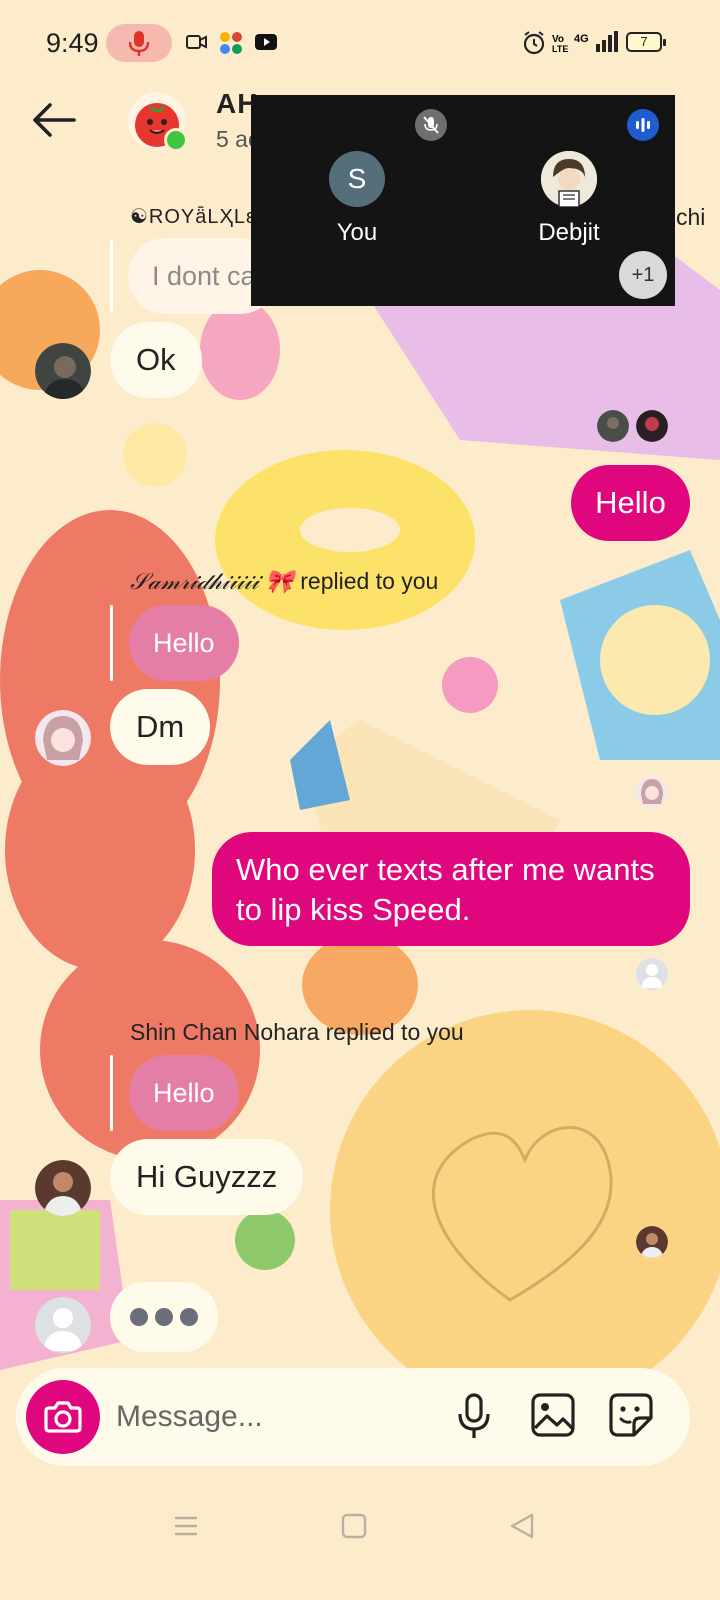  What do you see at coordinates (463, 200) in the screenshot?
I see `ongoing-call-overlay: S You Debjit +1` at bounding box center [463, 200].